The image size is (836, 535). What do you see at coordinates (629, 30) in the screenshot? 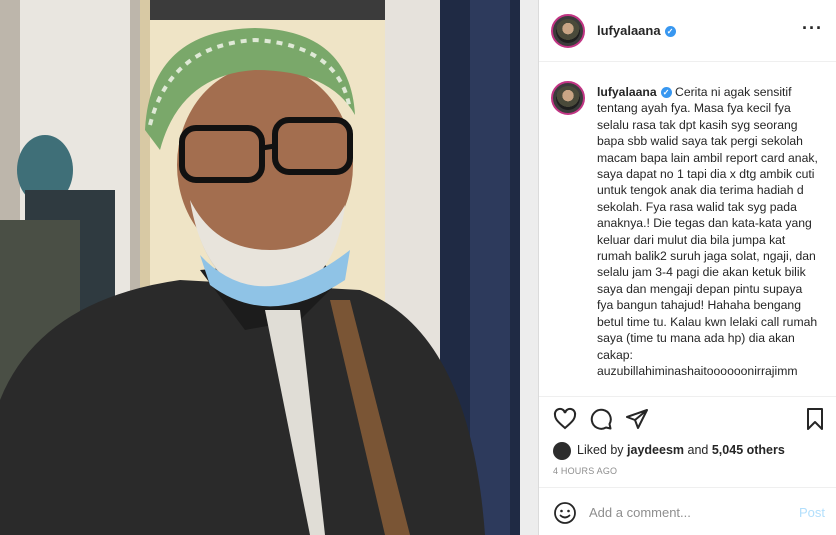
I see `author-username-text: lufyalaana` at bounding box center [629, 30].